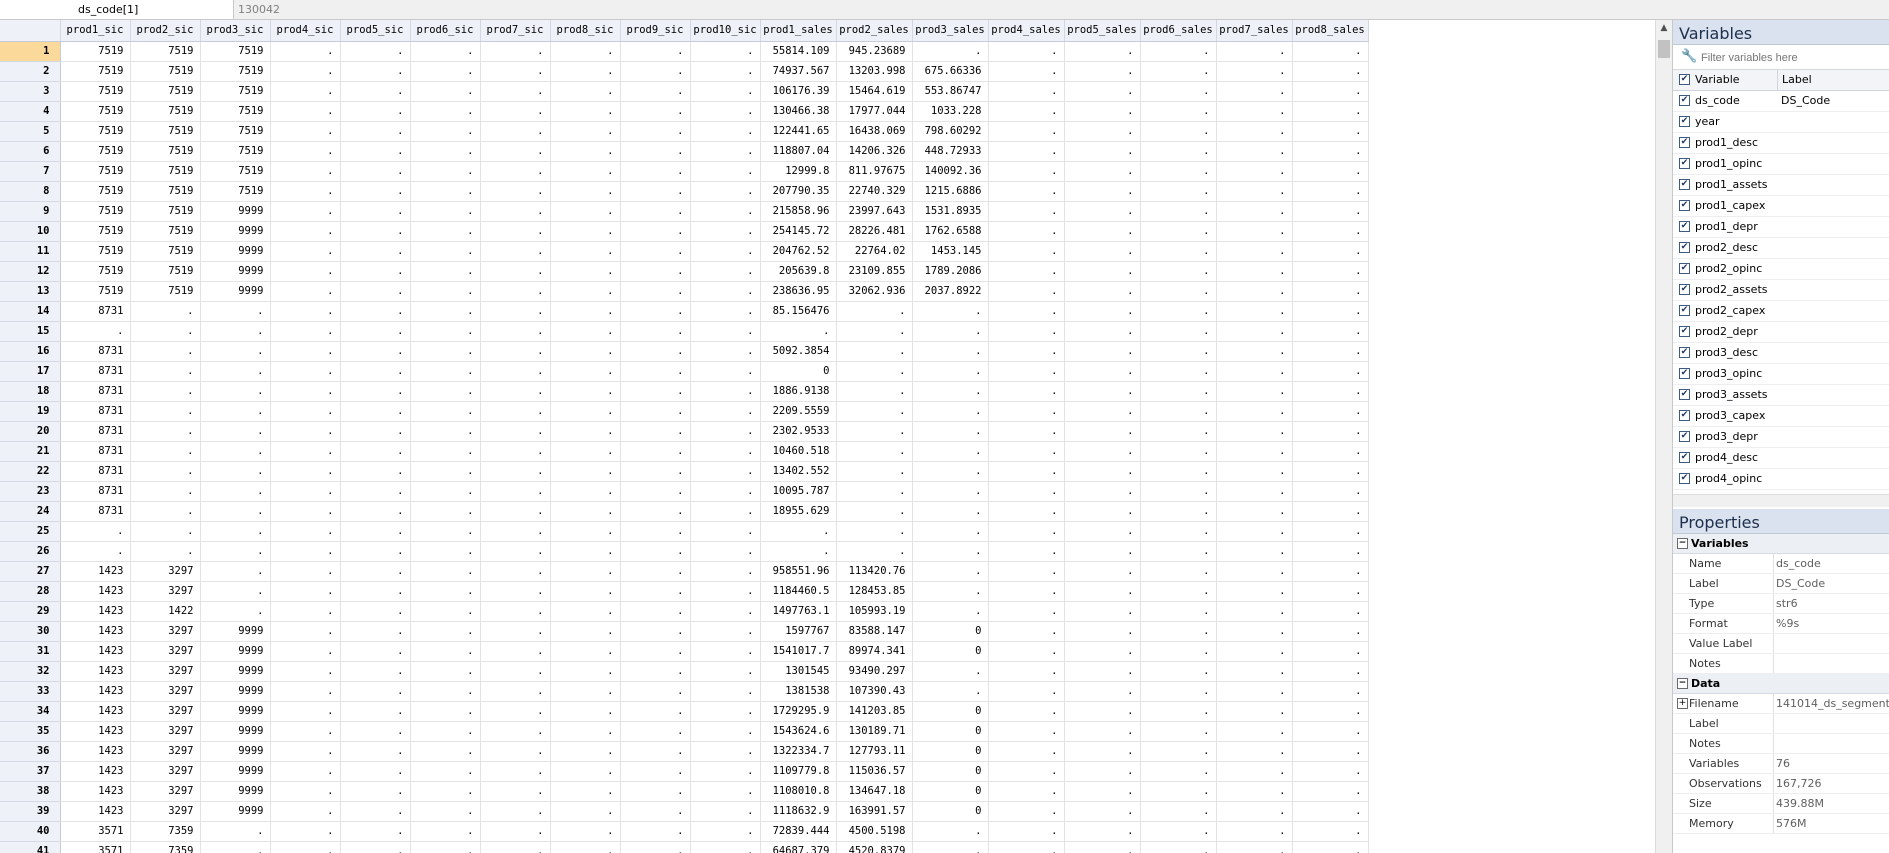 The width and height of the screenshot is (1889, 853). I want to click on property-row: Observations 167,726, so click(1781, 784).